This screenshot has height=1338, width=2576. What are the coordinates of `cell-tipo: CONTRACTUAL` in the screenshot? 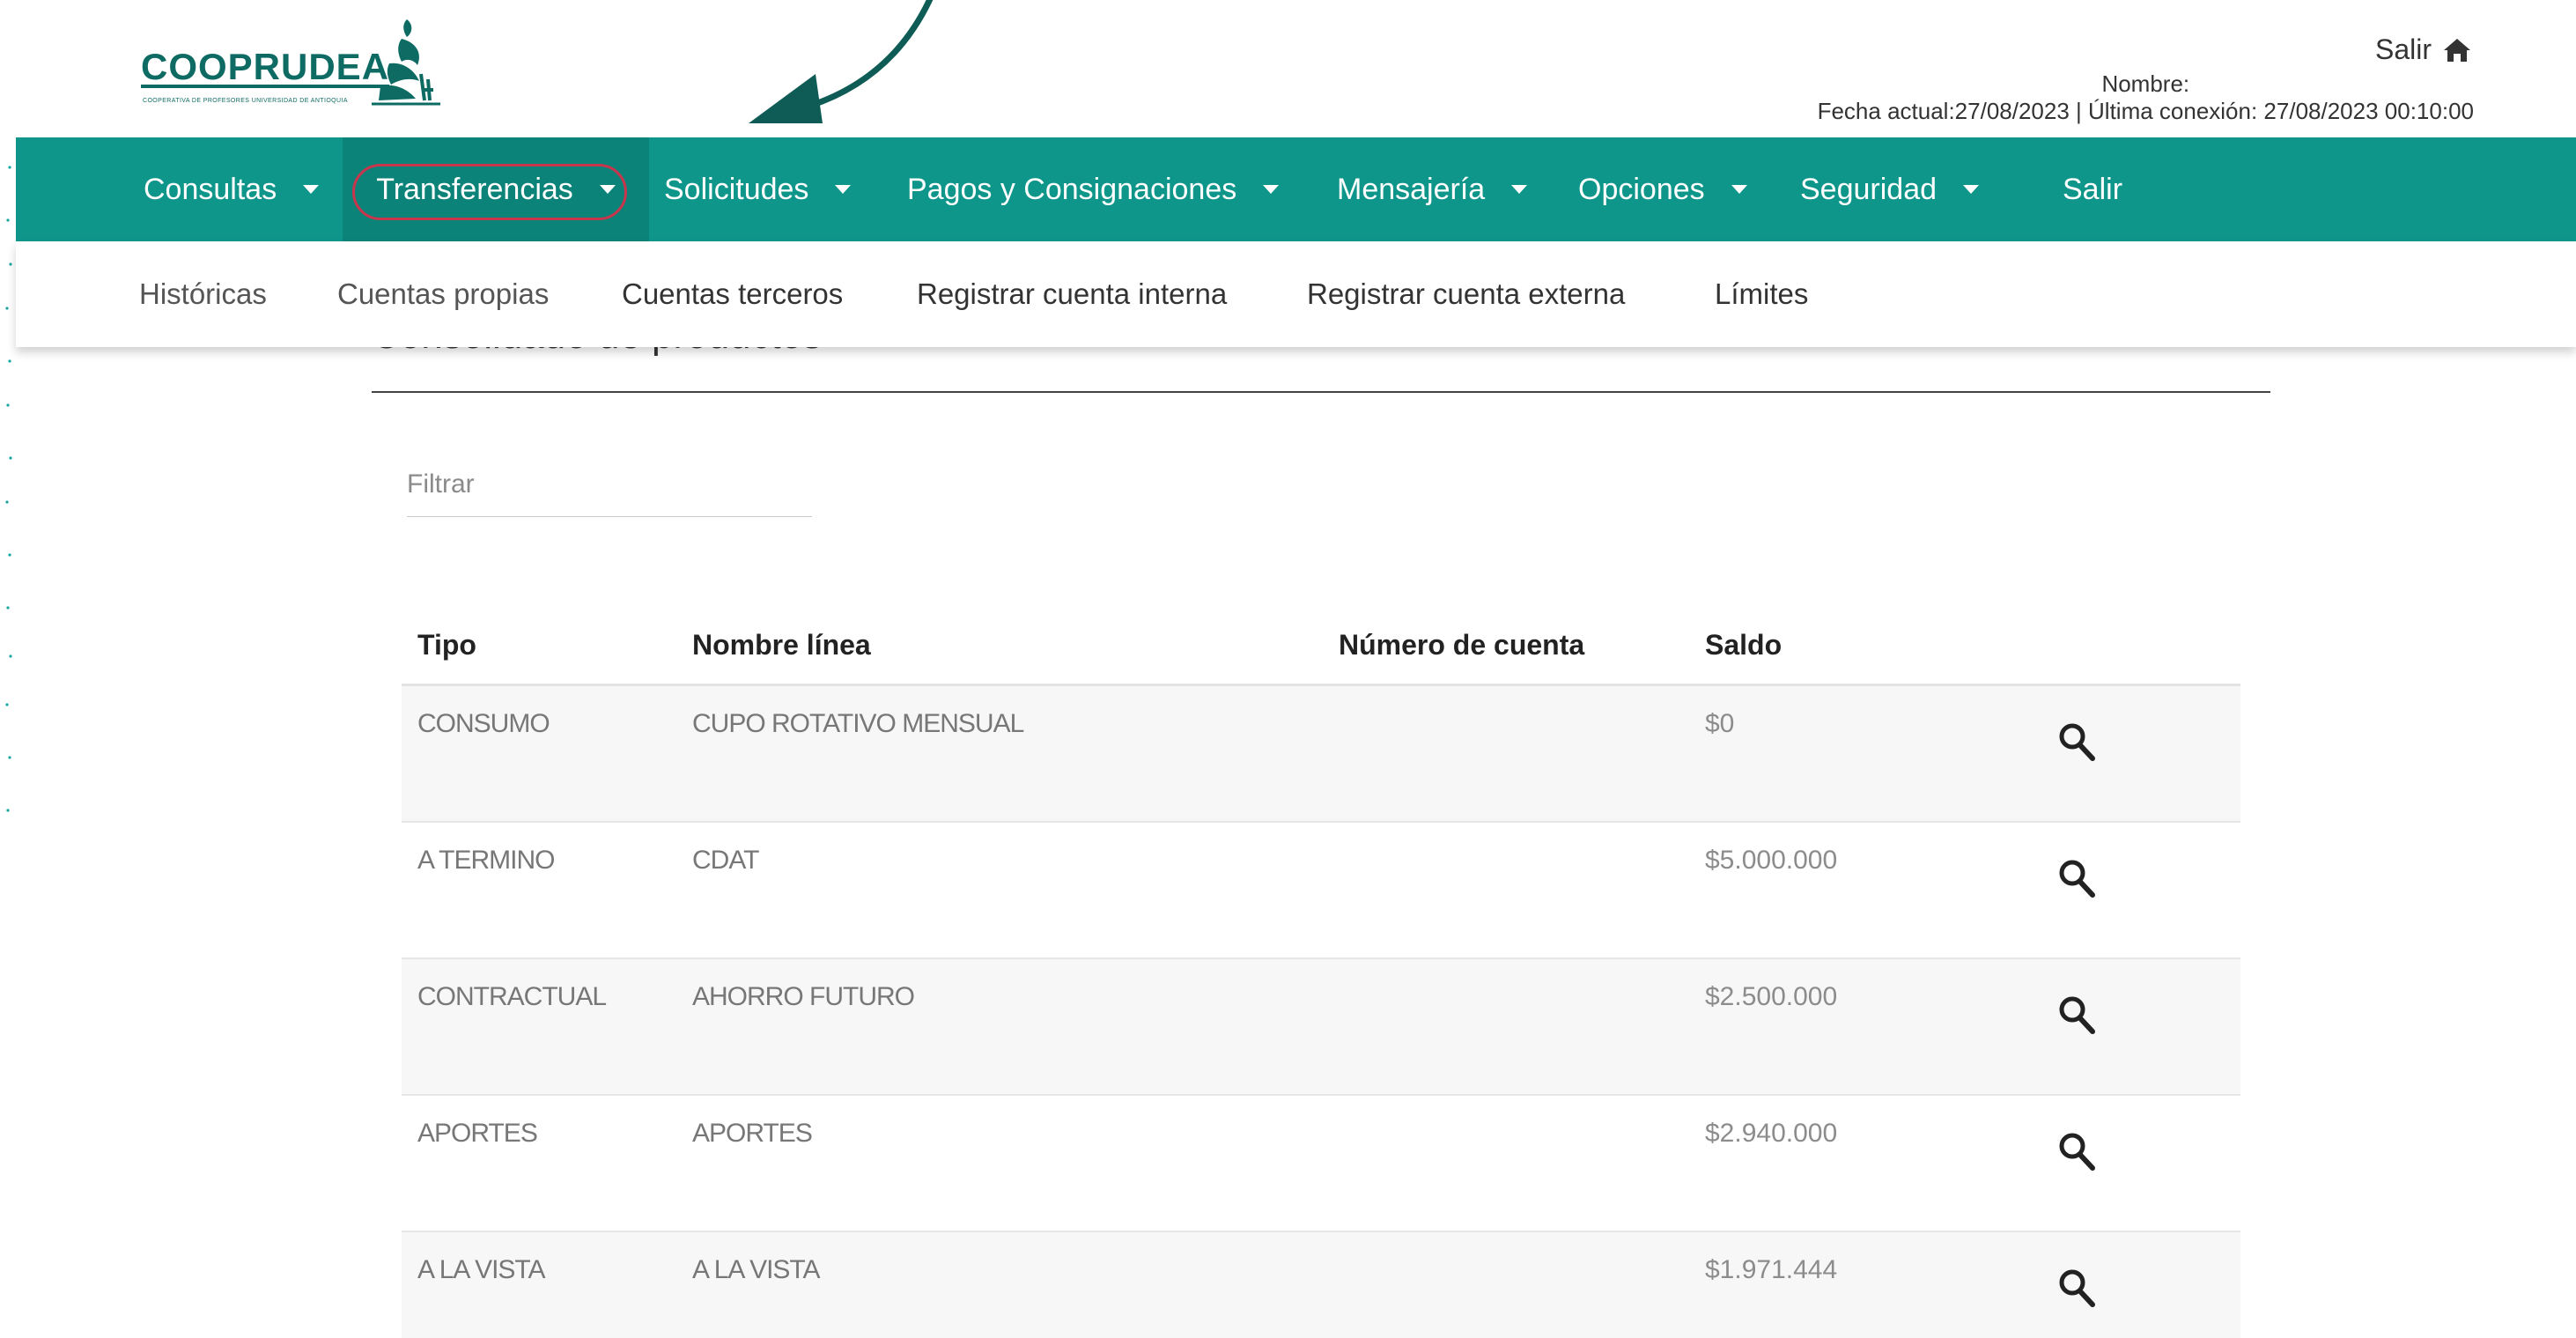 It's located at (512, 996).